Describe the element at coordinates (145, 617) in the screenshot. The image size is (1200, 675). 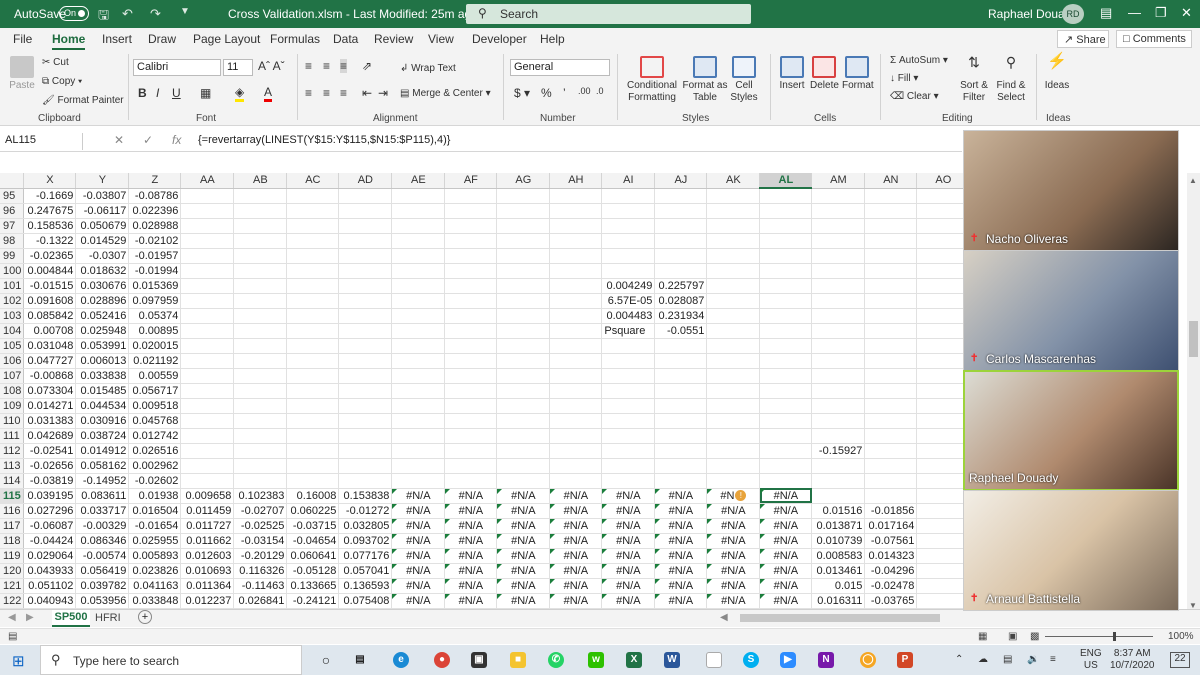
I see `add-sheet-button: +` at that location.